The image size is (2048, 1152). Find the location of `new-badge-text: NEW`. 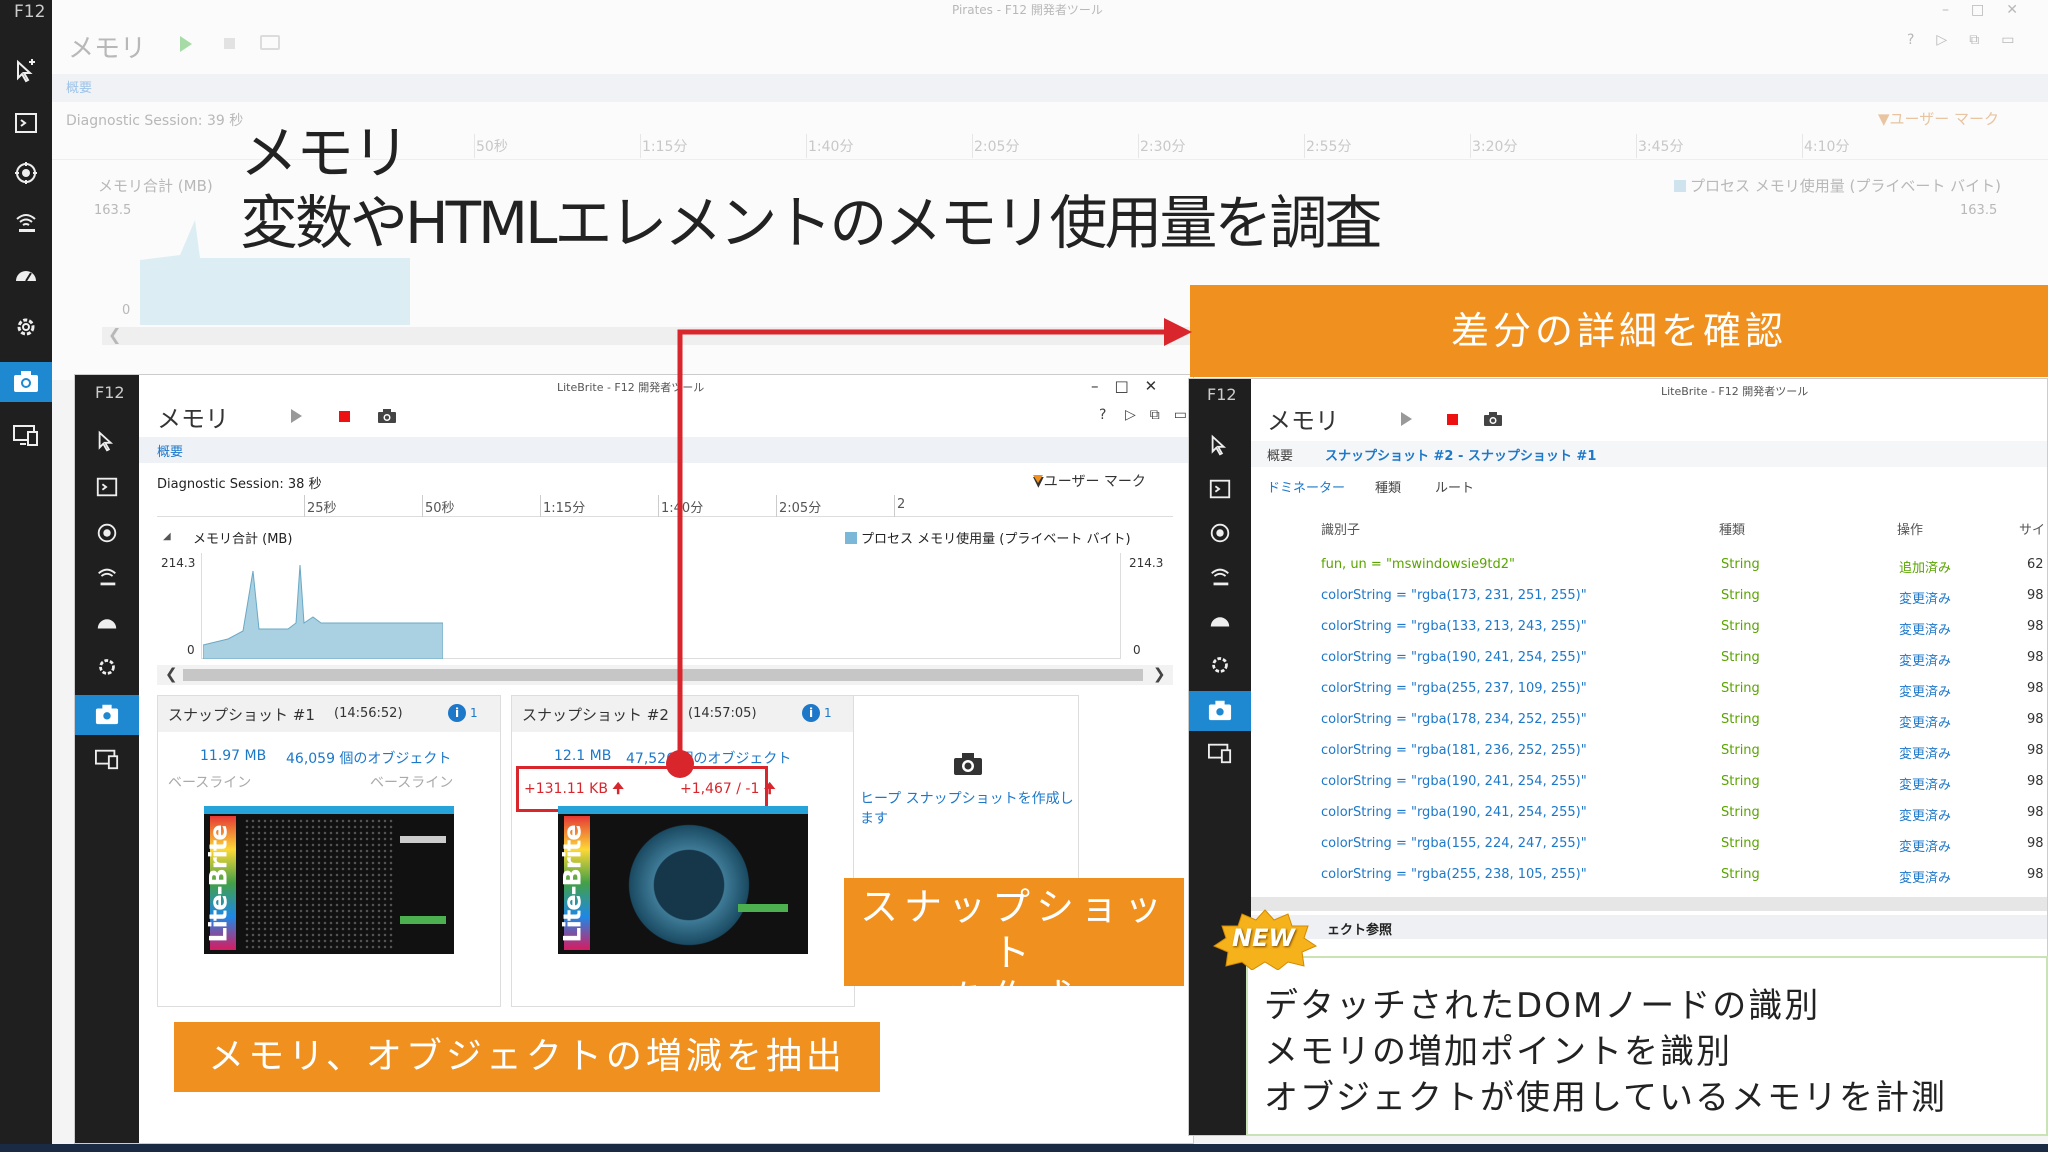

new-badge-text: NEW is located at coordinates (1263, 938).